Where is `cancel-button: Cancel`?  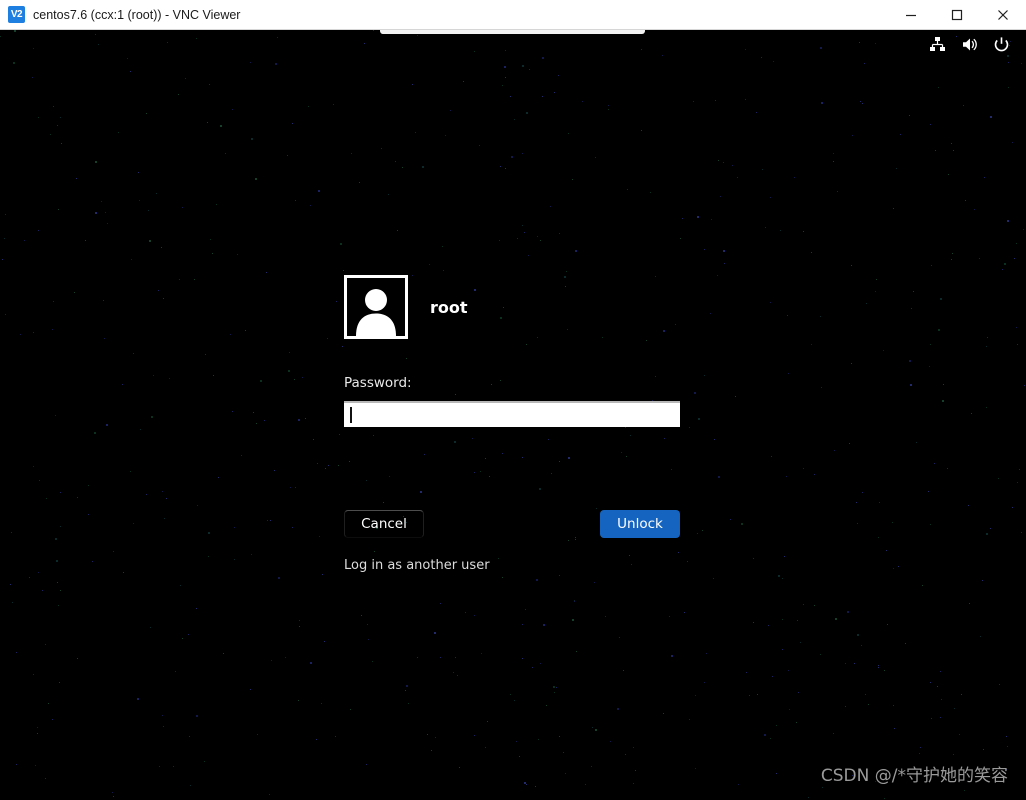 cancel-button: Cancel is located at coordinates (384, 524).